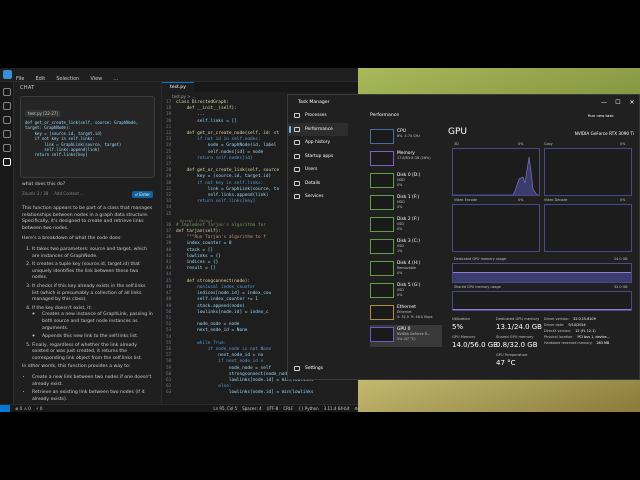 The width and height of the screenshot is (640, 480). What do you see at coordinates (87, 194) in the screenshot?
I see `chat-meta: Zaunis 3 / 38 Add Context ... ⏎ Enter` at bounding box center [87, 194].